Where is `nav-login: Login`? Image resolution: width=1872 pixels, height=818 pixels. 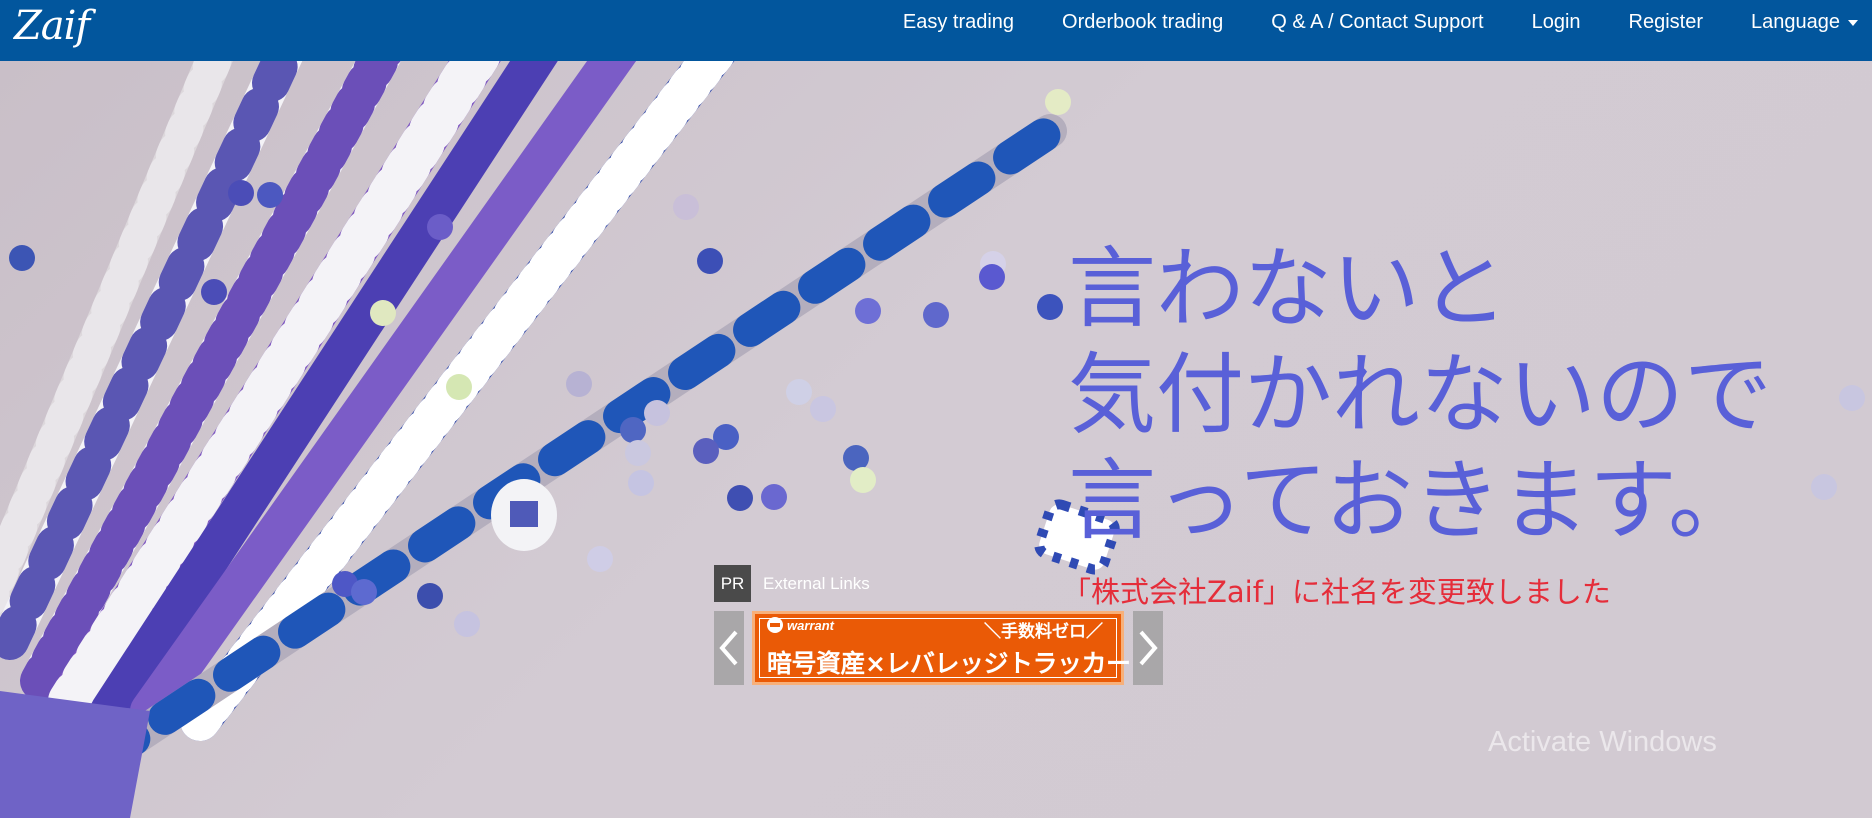 nav-login: Login is located at coordinates (1556, 22).